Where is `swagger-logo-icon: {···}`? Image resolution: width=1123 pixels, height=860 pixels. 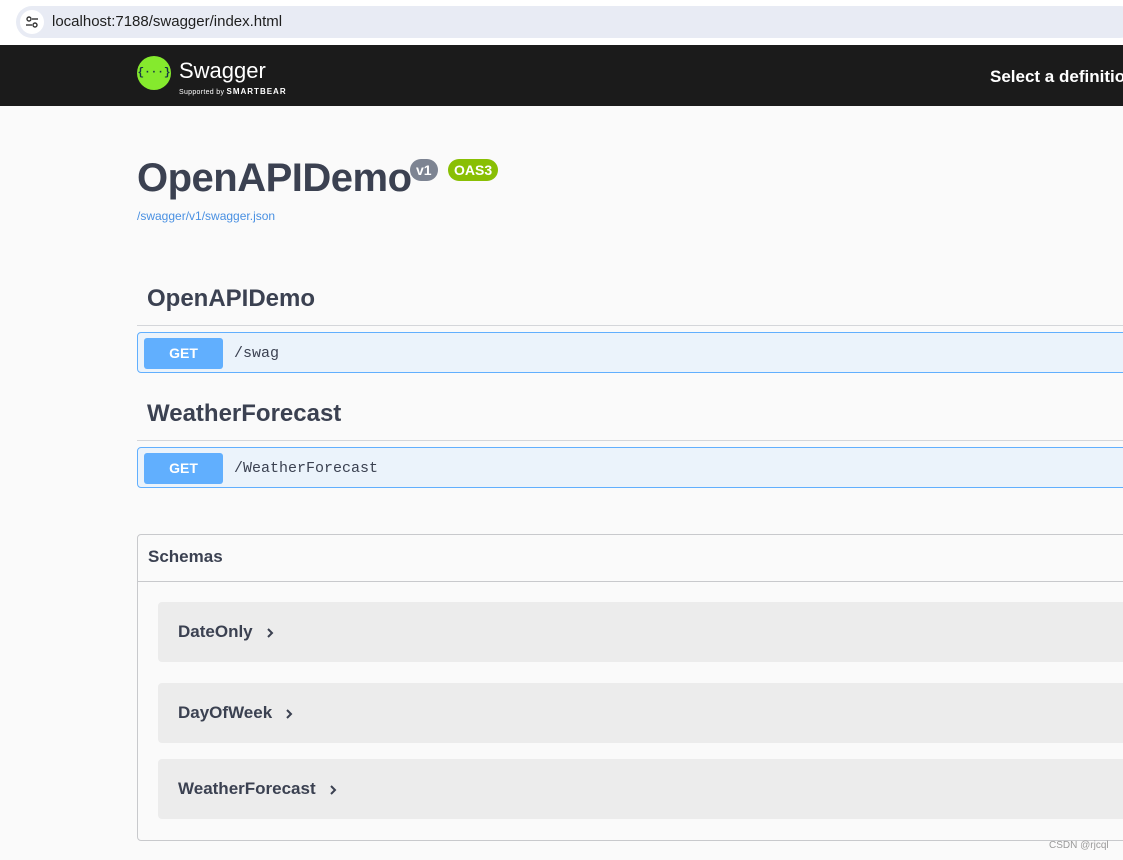
swagger-logo-icon: {···} is located at coordinates (154, 73).